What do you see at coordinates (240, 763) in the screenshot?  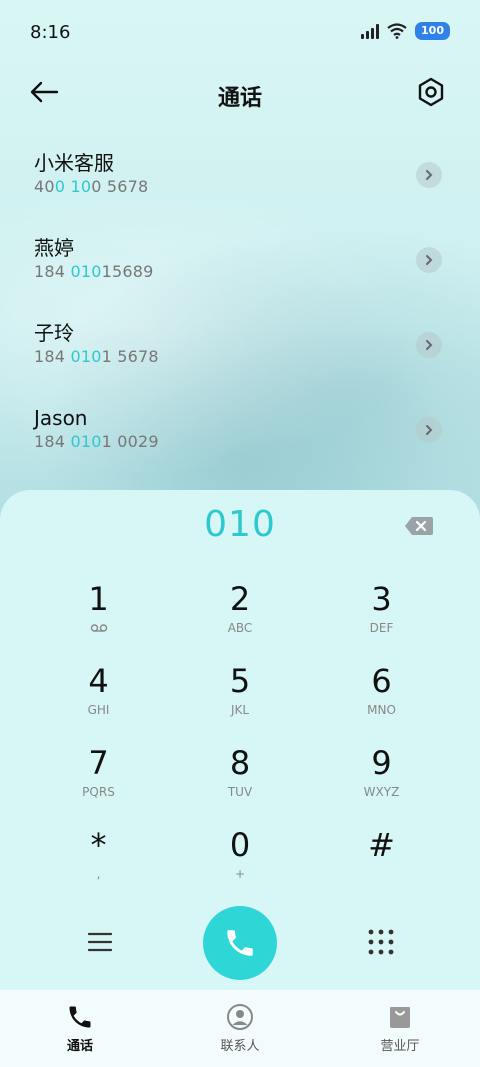 I see `key-digit: 8` at bounding box center [240, 763].